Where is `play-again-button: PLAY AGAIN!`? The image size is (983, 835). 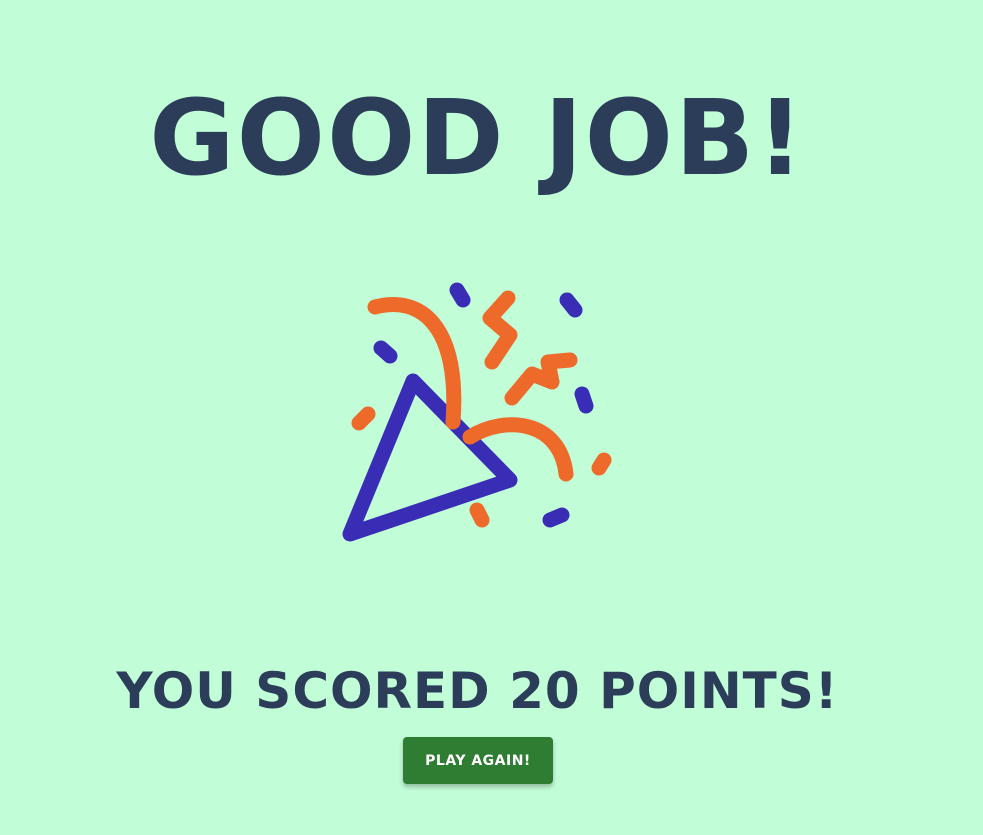 play-again-button: PLAY AGAIN! is located at coordinates (478, 760).